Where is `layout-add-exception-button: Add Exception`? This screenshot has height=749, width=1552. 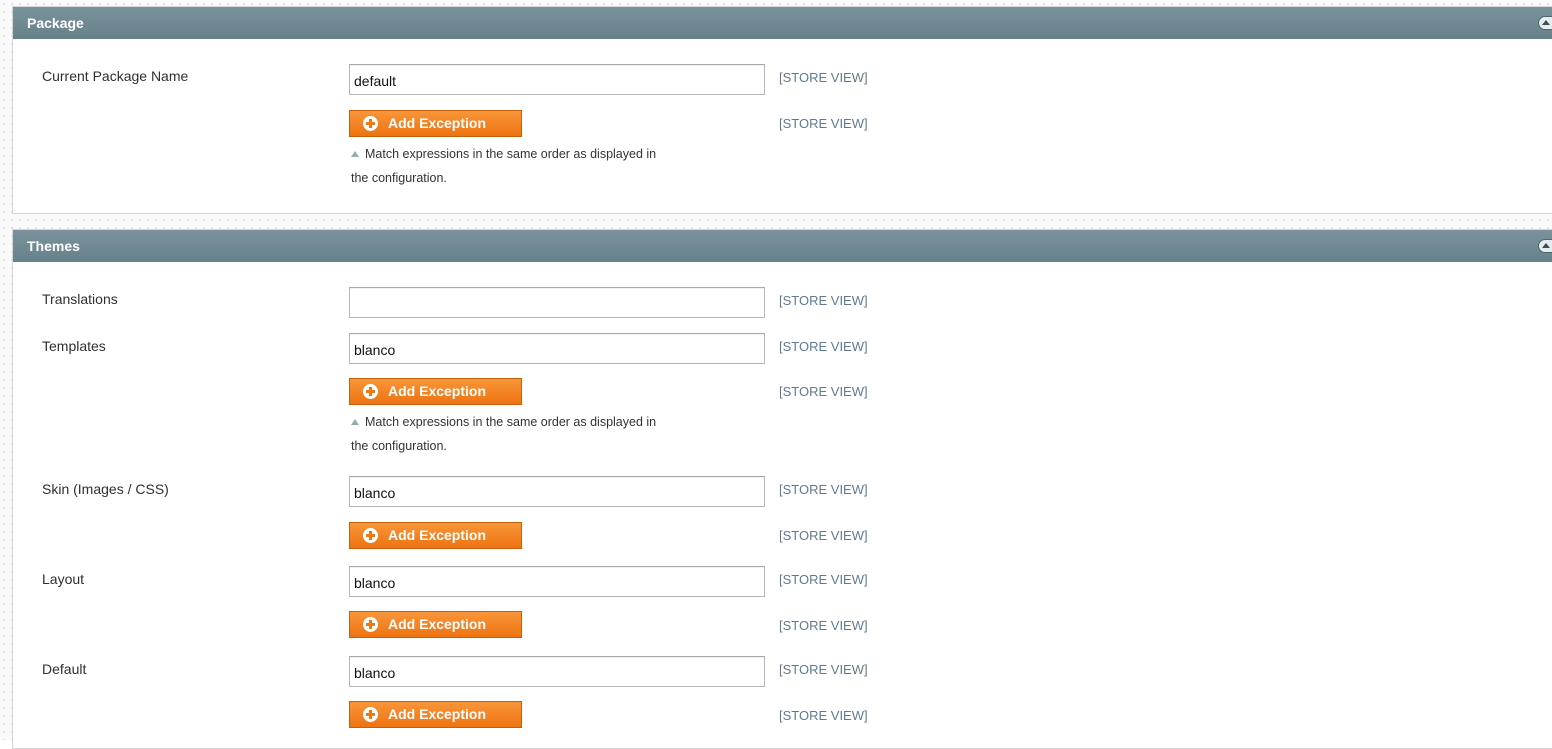 layout-add-exception-button: Add Exception is located at coordinates (435, 624).